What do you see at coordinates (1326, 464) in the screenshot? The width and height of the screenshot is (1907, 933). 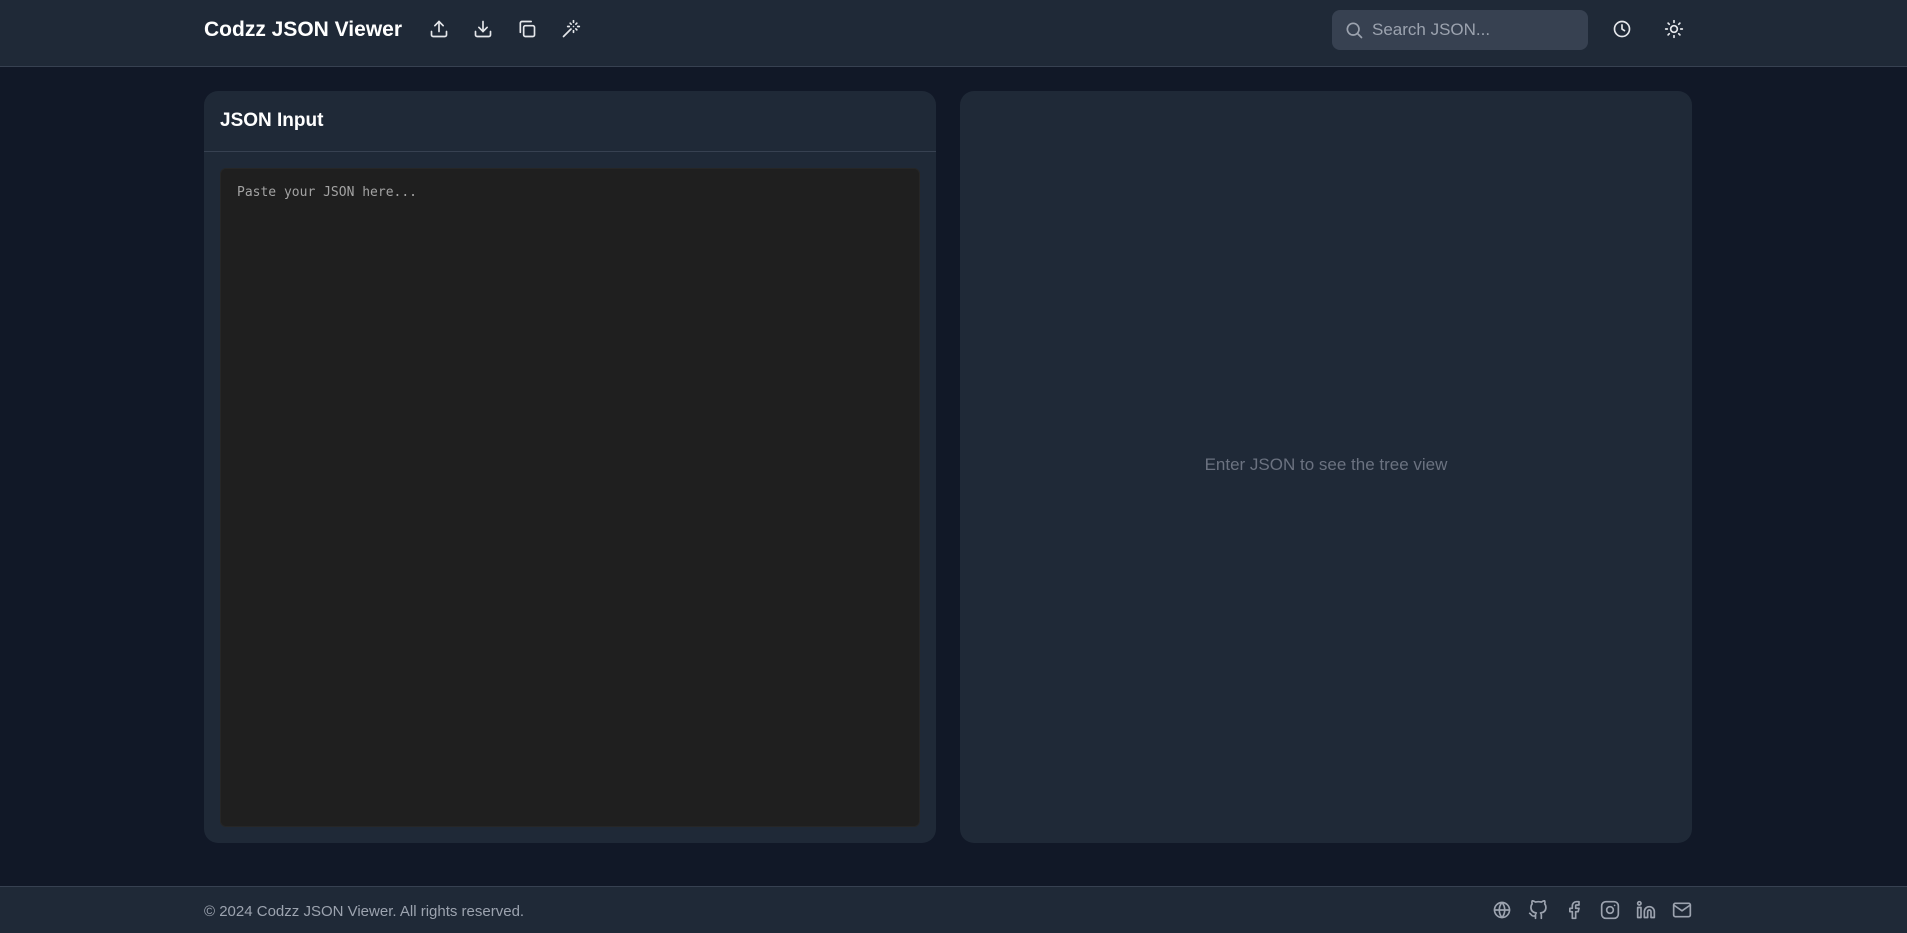 I see `tree-view-empty-message: Enter JSON to see the tree view` at bounding box center [1326, 464].